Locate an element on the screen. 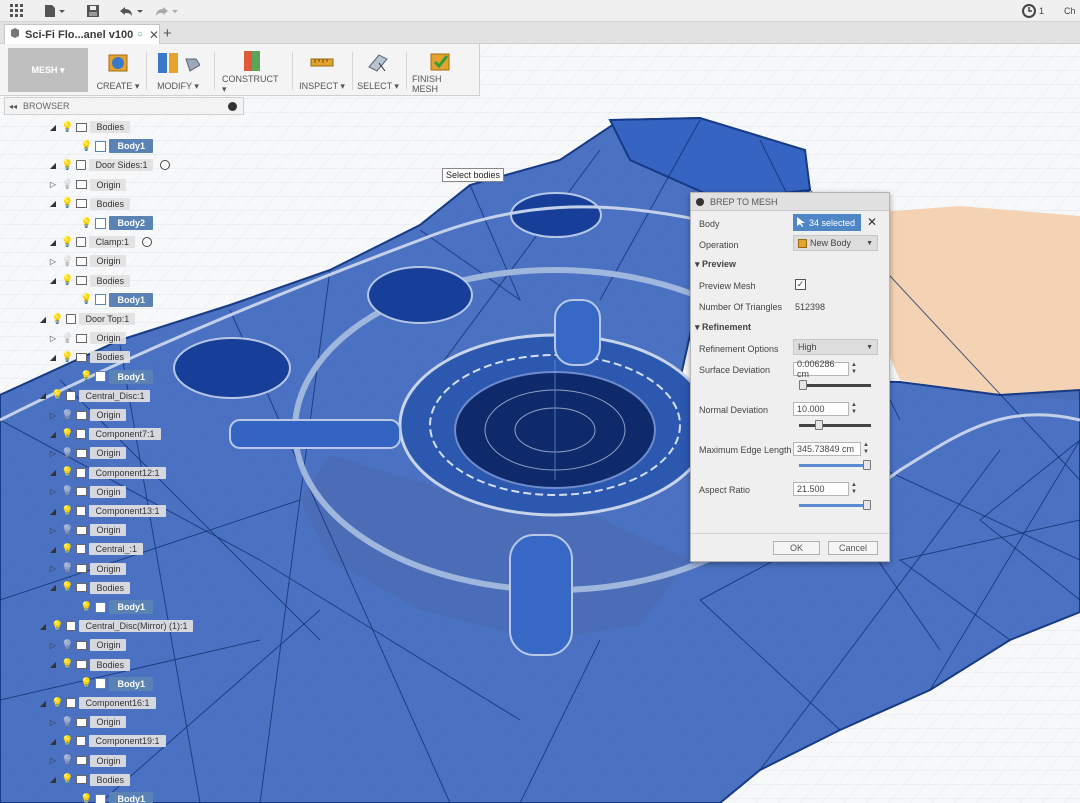  preview-section-header: ▾ Preview is located at coordinates (715, 264).